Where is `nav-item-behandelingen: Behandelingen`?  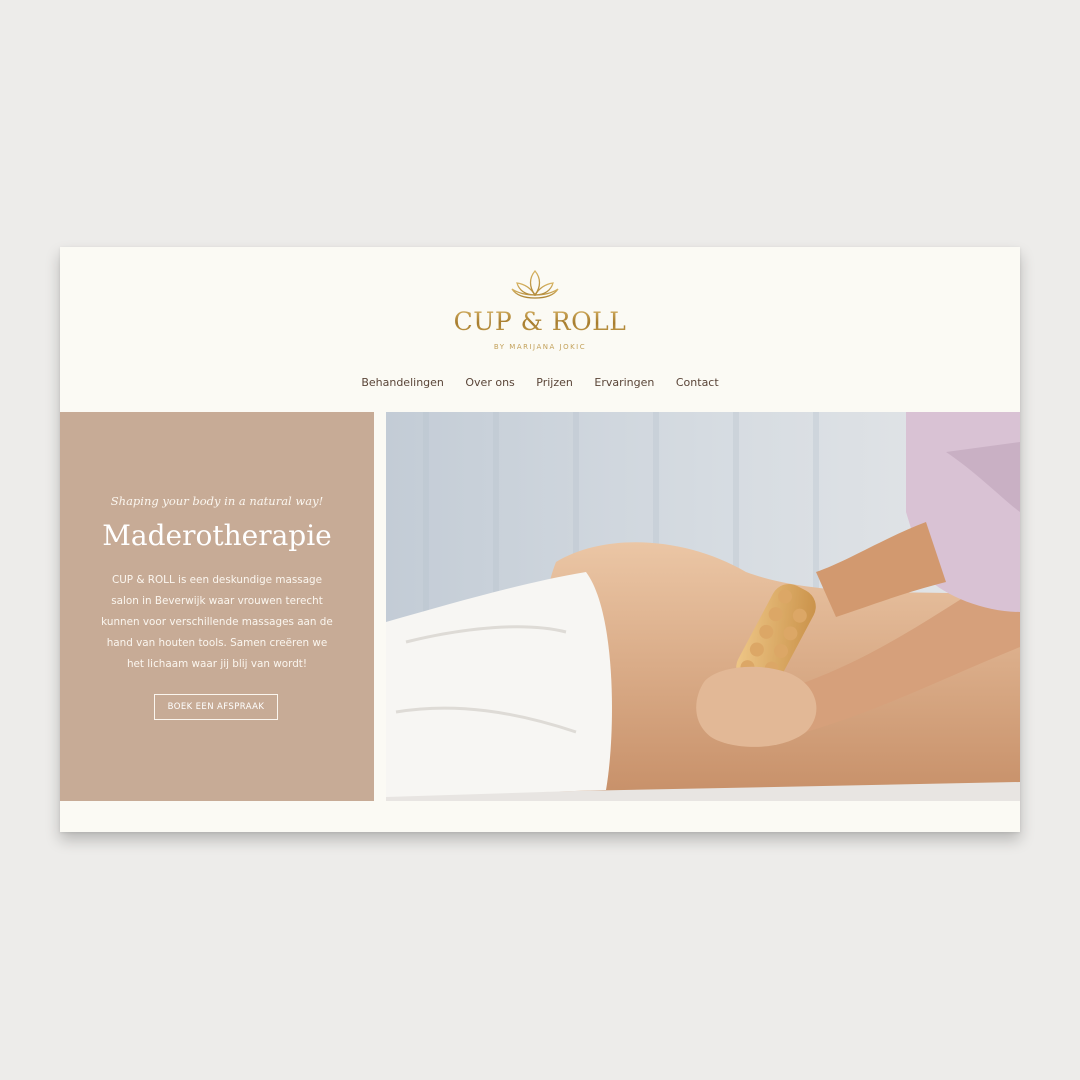
nav-item-behandelingen: Behandelingen is located at coordinates (402, 382).